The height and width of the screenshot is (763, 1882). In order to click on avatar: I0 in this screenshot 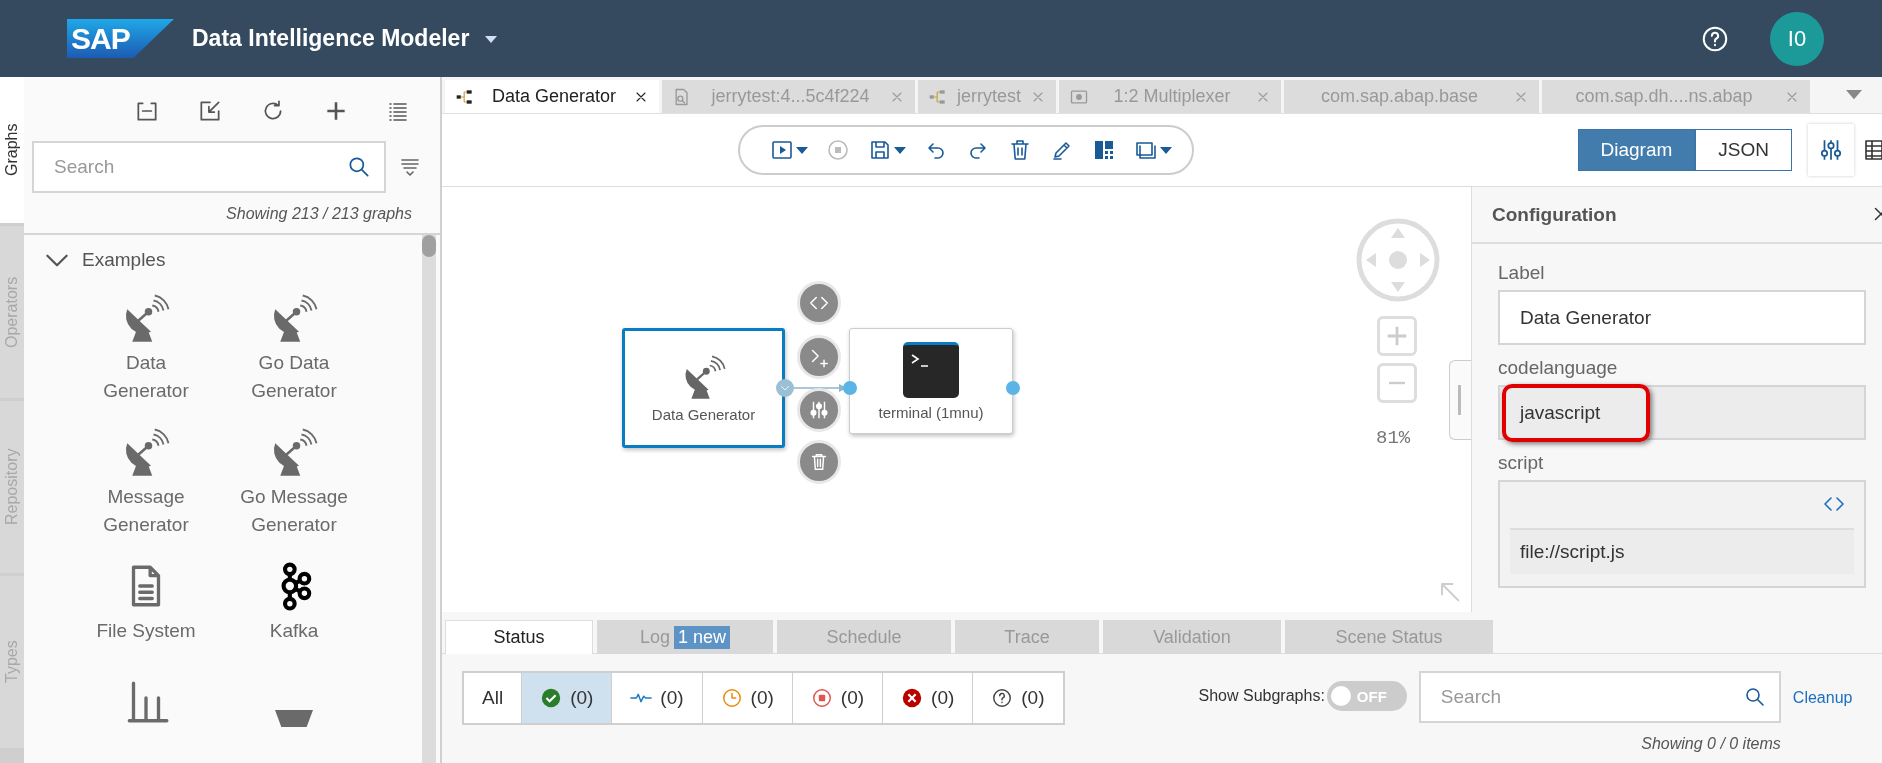, I will do `click(1797, 38)`.